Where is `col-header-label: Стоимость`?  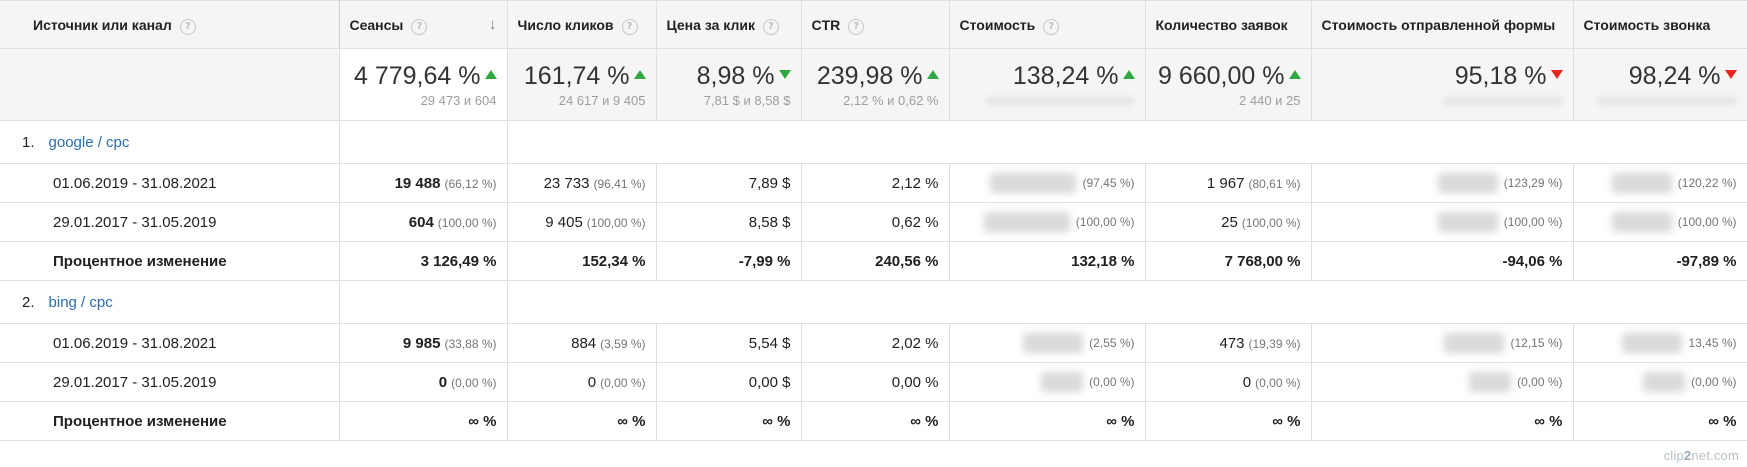
col-header-label: Стоимость is located at coordinates (997, 25).